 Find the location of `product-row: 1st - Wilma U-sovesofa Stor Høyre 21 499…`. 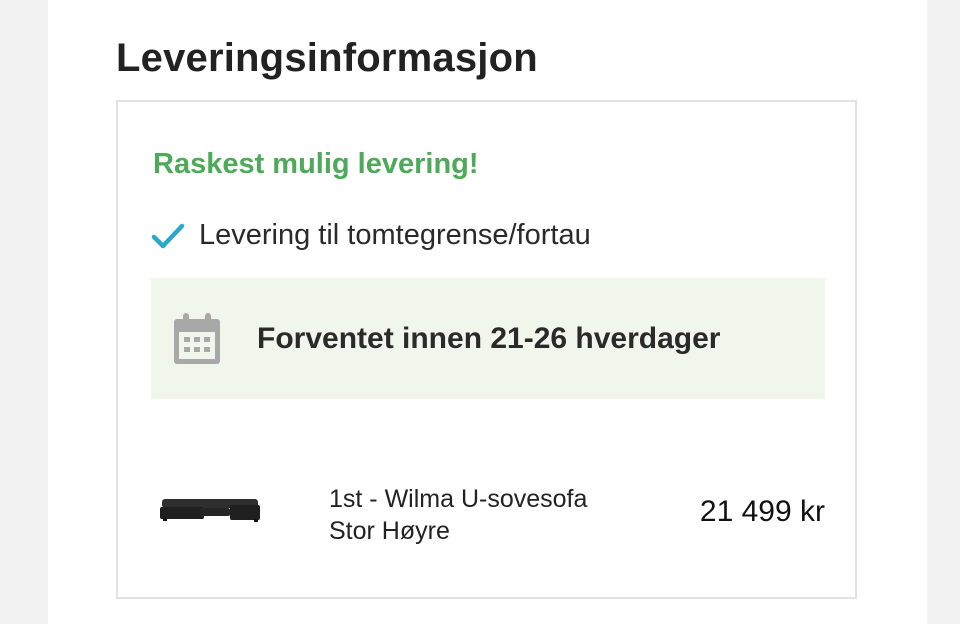

product-row: 1st - Wilma U-sovesofa Stor Høyre 21 499… is located at coordinates (488, 512).